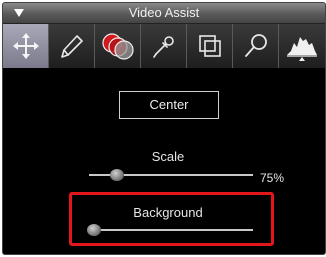 The height and width of the screenshot is (257, 326). What do you see at coordinates (168, 212) in the screenshot?
I see `background-label: Background` at bounding box center [168, 212].